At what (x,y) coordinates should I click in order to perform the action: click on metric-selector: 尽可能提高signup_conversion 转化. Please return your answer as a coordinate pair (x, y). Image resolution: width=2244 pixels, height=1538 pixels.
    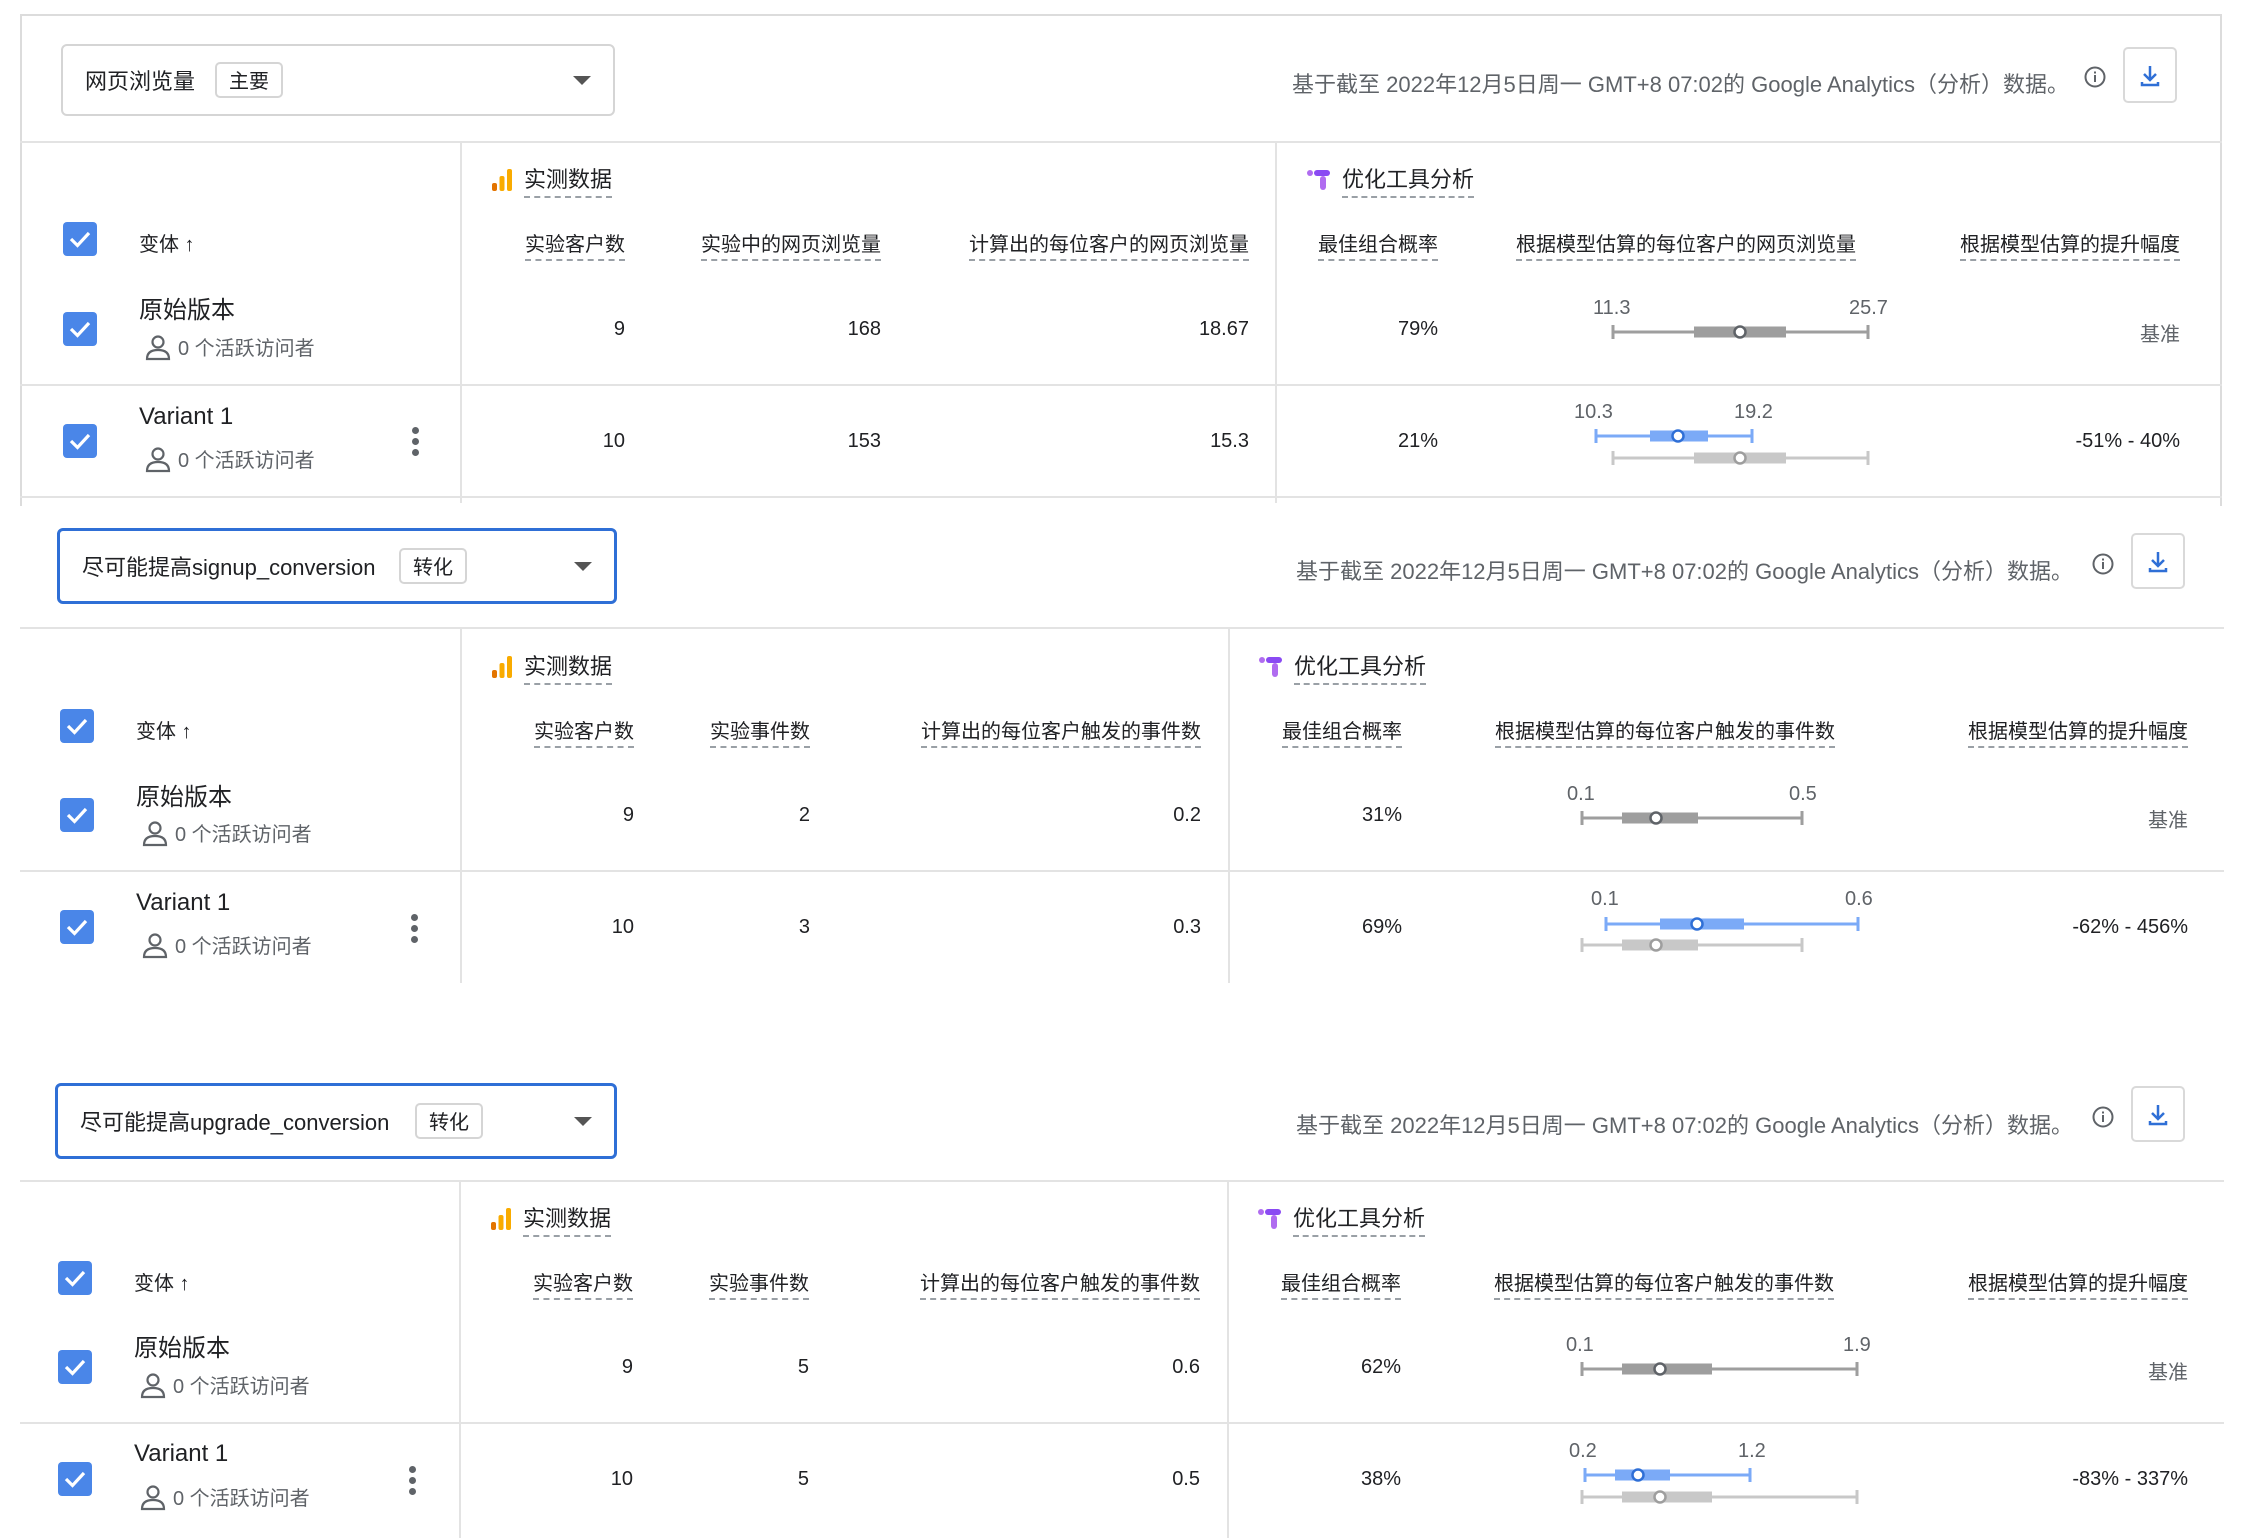
    Looking at the image, I should click on (337, 566).